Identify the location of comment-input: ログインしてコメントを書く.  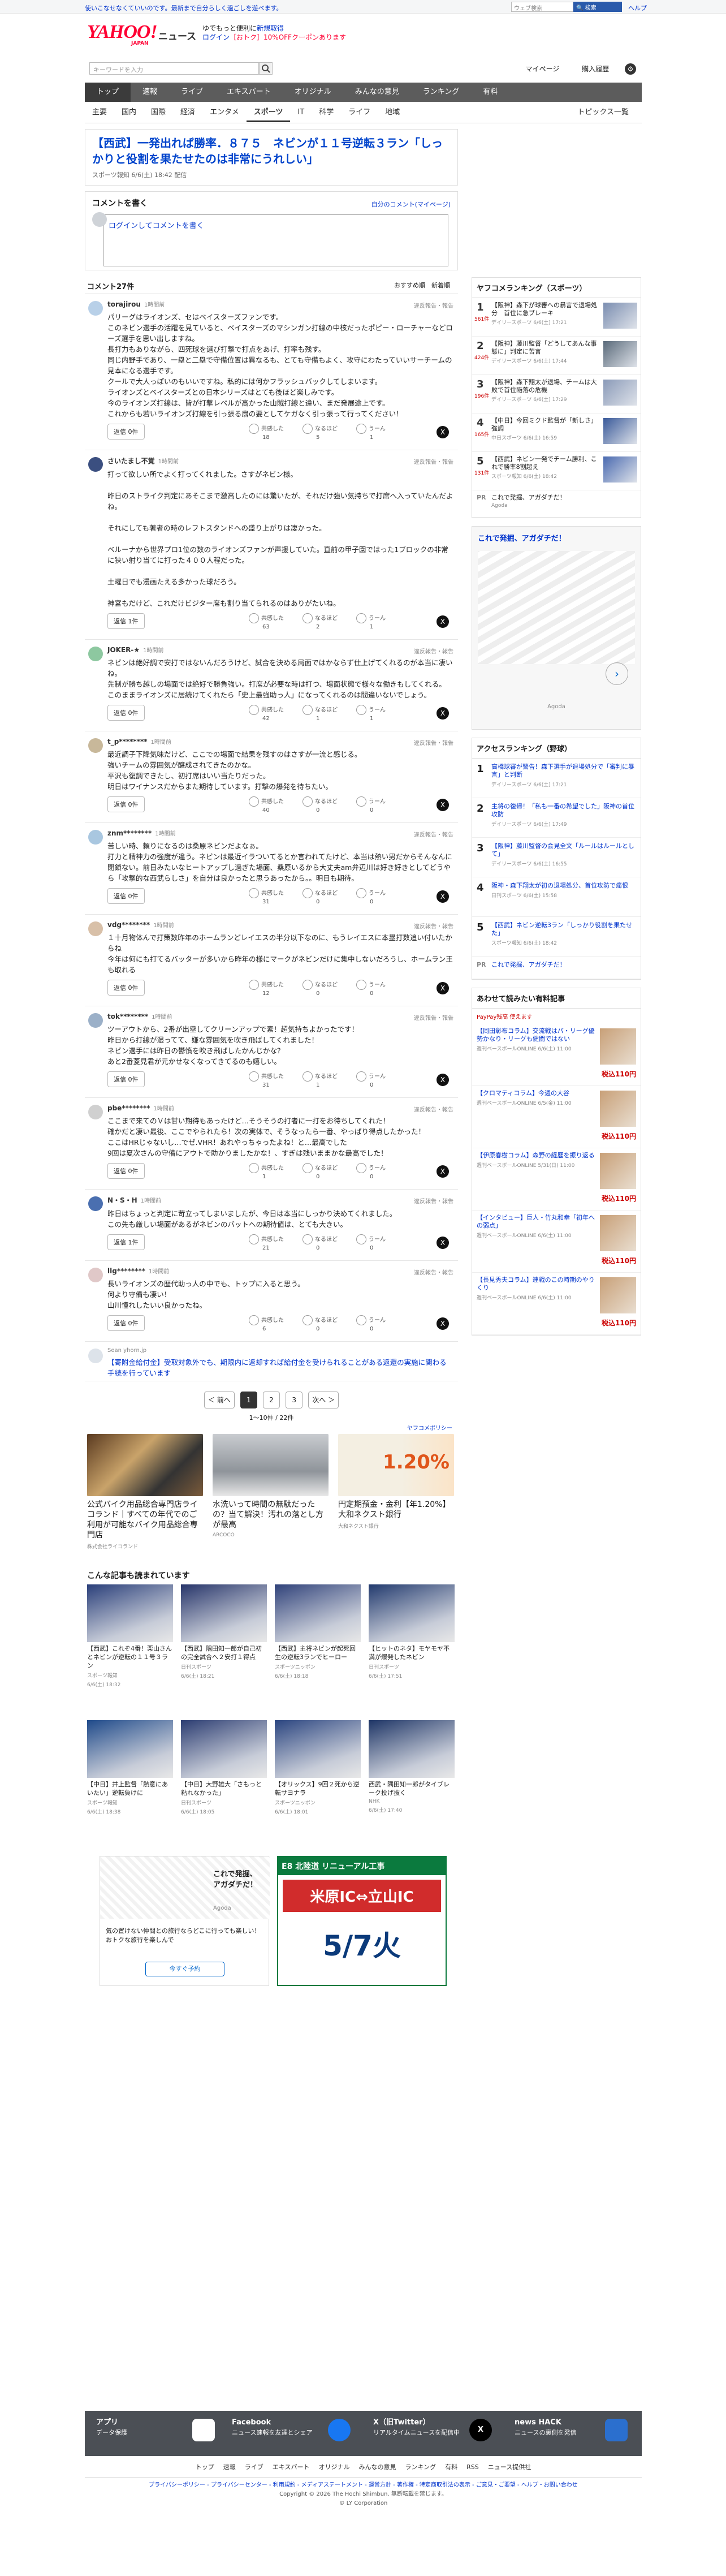
(275, 240).